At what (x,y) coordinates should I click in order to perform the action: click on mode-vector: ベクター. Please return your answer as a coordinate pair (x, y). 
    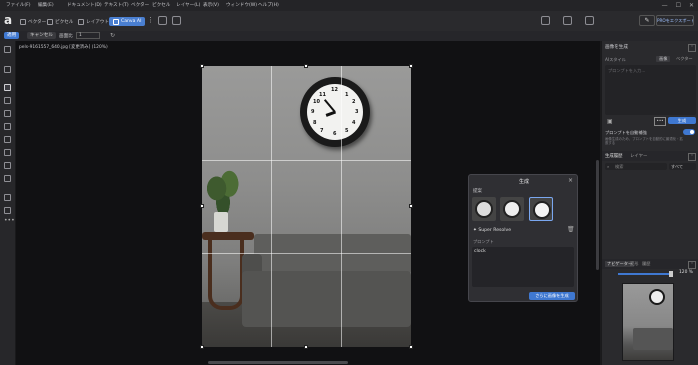
    Looking at the image, I should click on (33, 21).